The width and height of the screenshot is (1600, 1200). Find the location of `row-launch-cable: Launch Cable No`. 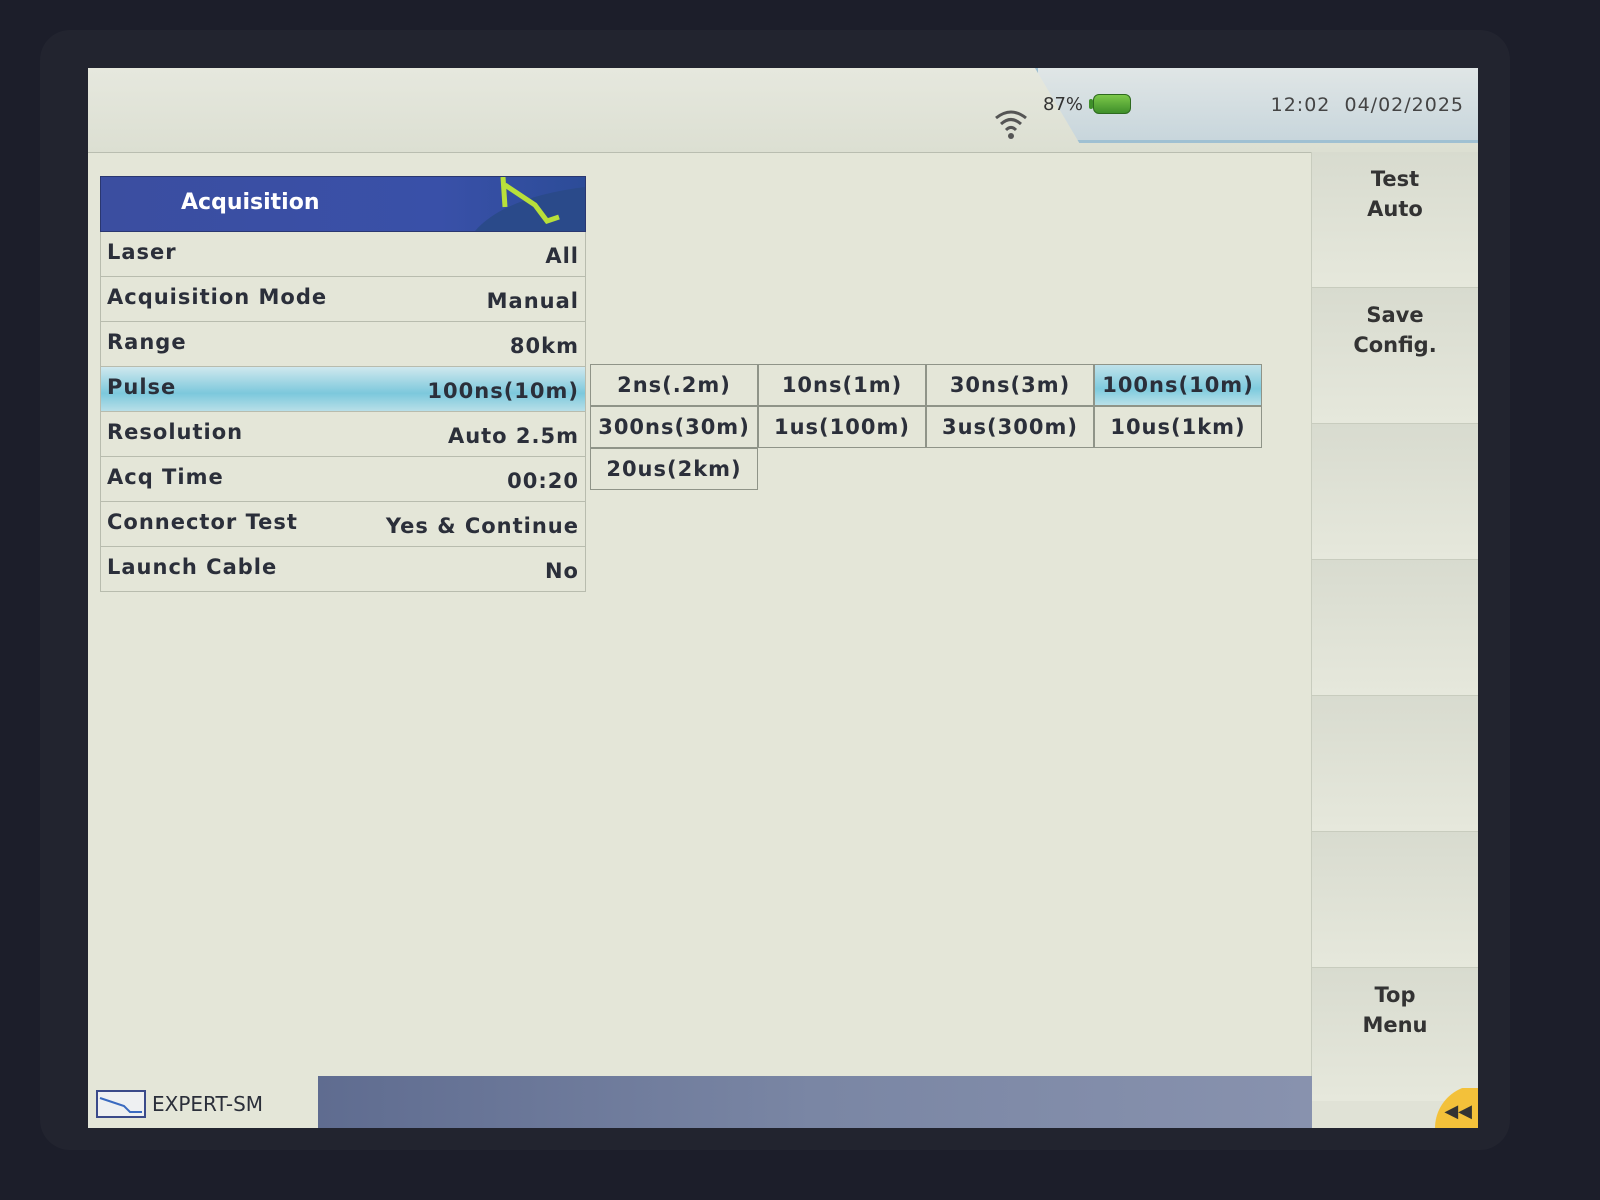

row-launch-cable: Launch Cable No is located at coordinates (343, 569).